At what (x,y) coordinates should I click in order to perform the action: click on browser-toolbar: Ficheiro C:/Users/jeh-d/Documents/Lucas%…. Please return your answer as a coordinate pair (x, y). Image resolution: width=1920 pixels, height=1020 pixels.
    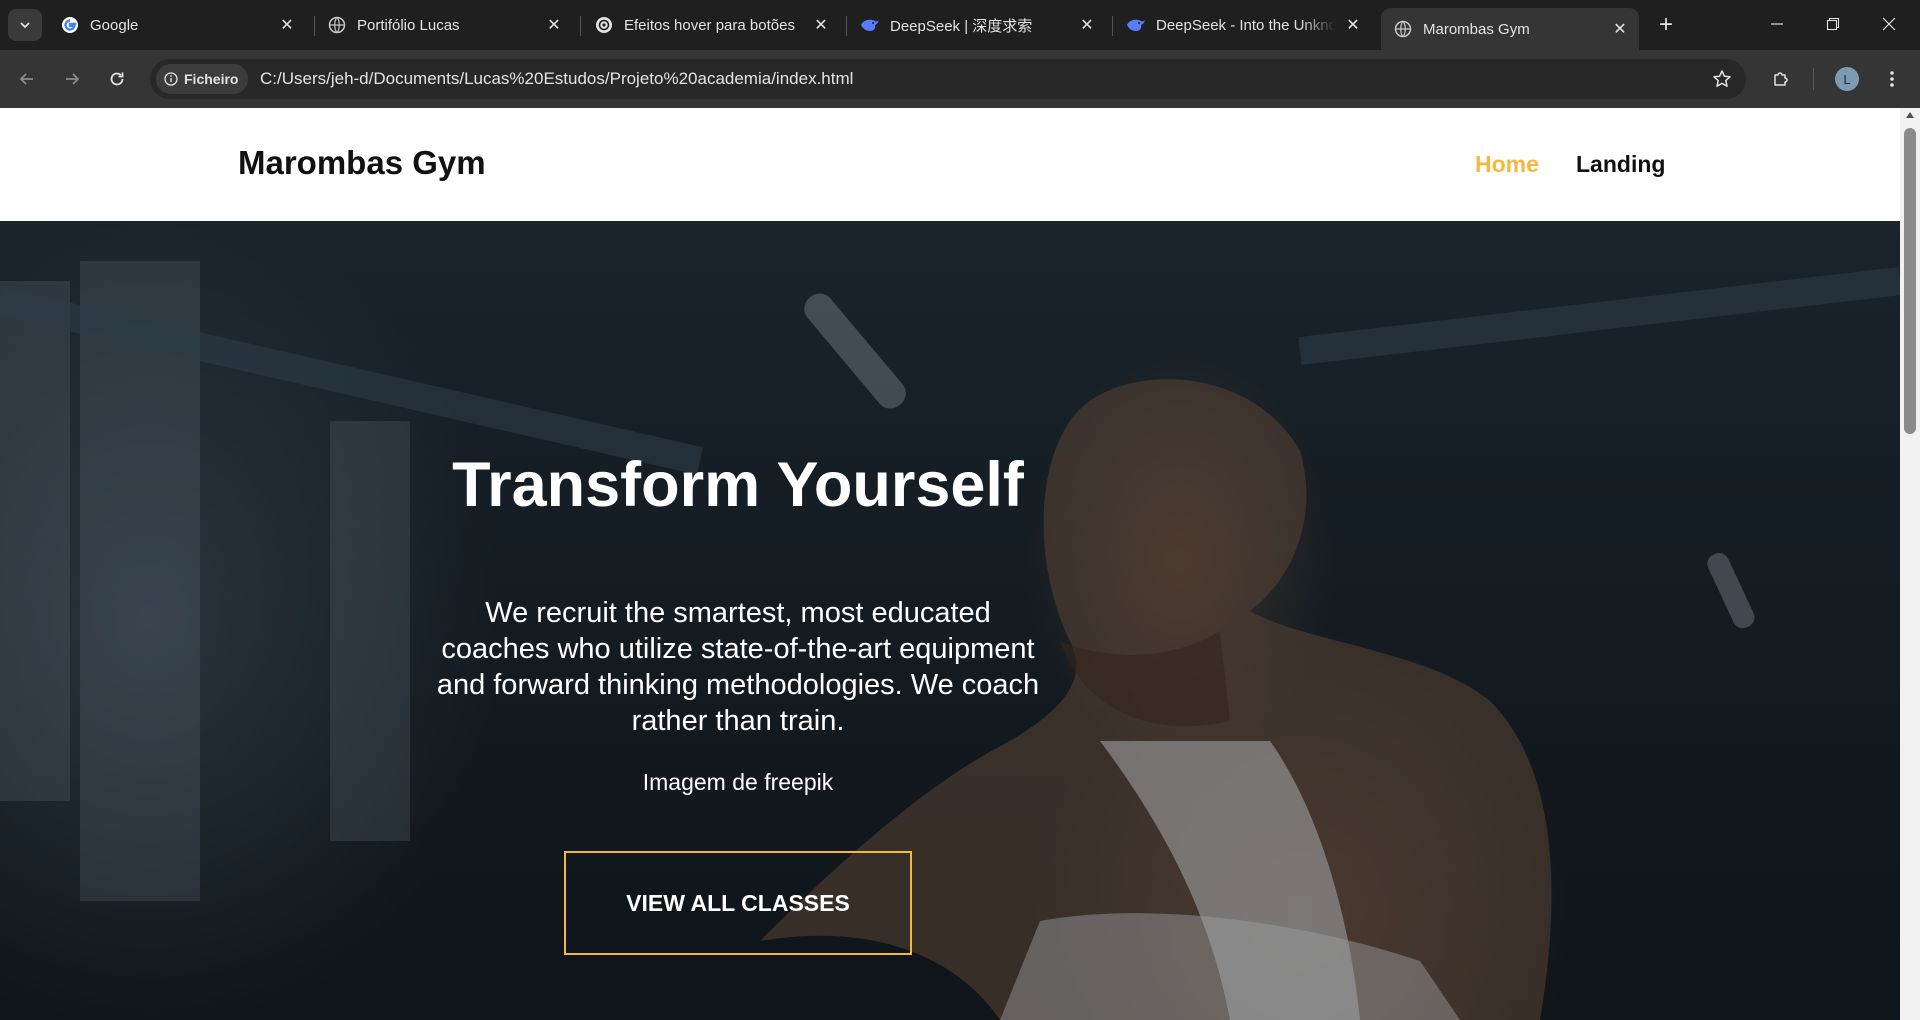
    Looking at the image, I should click on (960, 79).